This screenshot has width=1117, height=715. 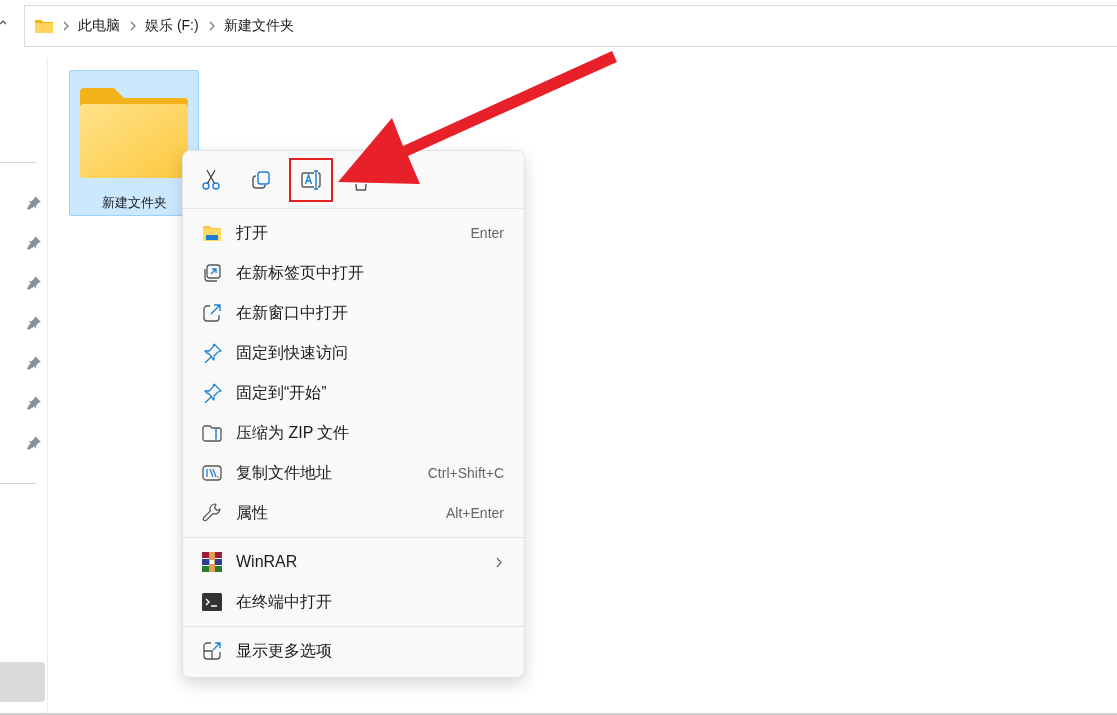 I want to click on menu-item: 显示更多选项, so click(x=353, y=651).